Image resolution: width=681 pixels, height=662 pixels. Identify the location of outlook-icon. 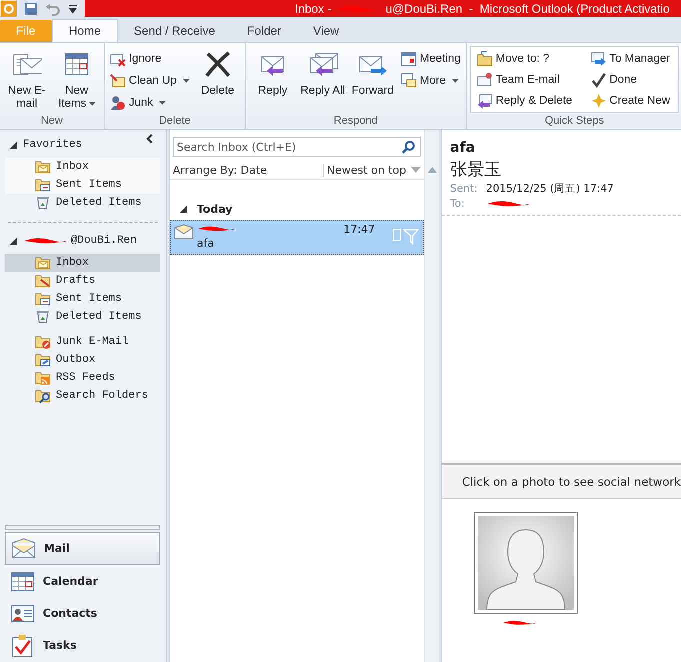
(9, 8).